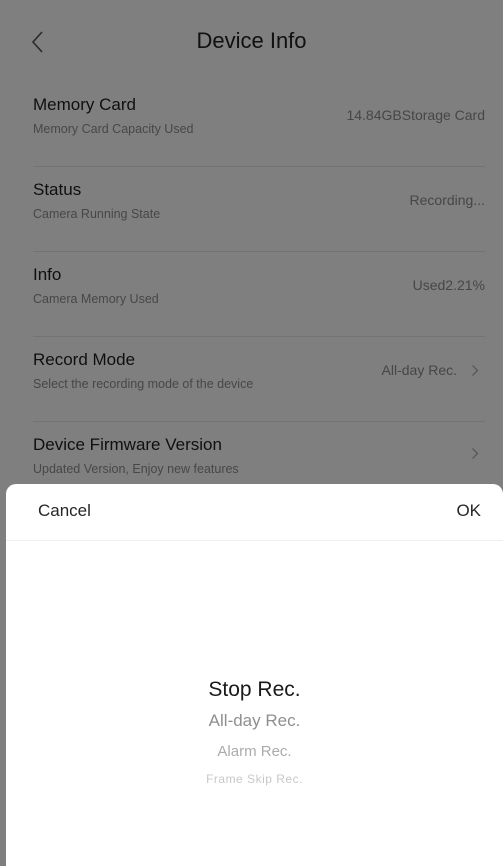  What do you see at coordinates (254, 512) in the screenshot?
I see `picker-header: Cancel OK` at bounding box center [254, 512].